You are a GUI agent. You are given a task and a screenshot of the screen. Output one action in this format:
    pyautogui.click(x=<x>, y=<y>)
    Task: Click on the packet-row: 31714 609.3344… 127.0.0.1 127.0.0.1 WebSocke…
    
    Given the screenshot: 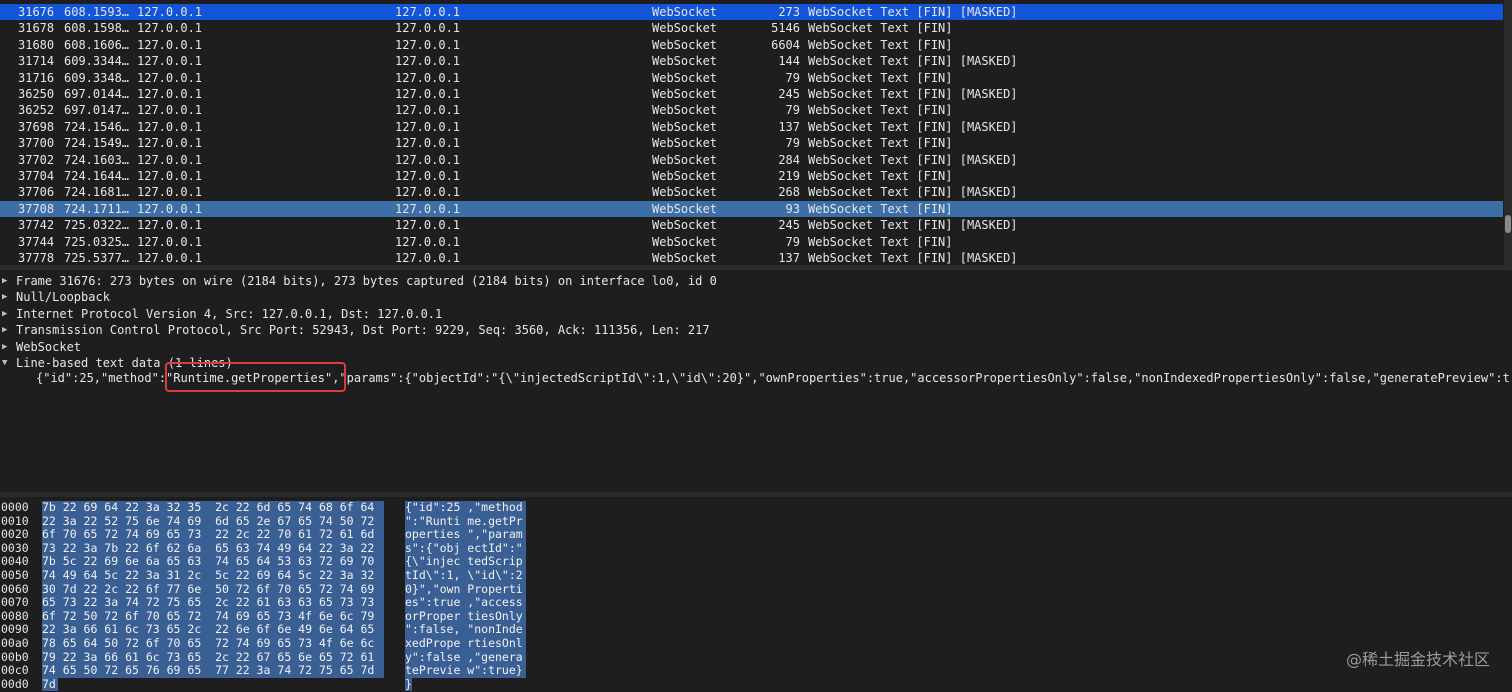 What is the action you would take?
    pyautogui.click(x=751, y=61)
    